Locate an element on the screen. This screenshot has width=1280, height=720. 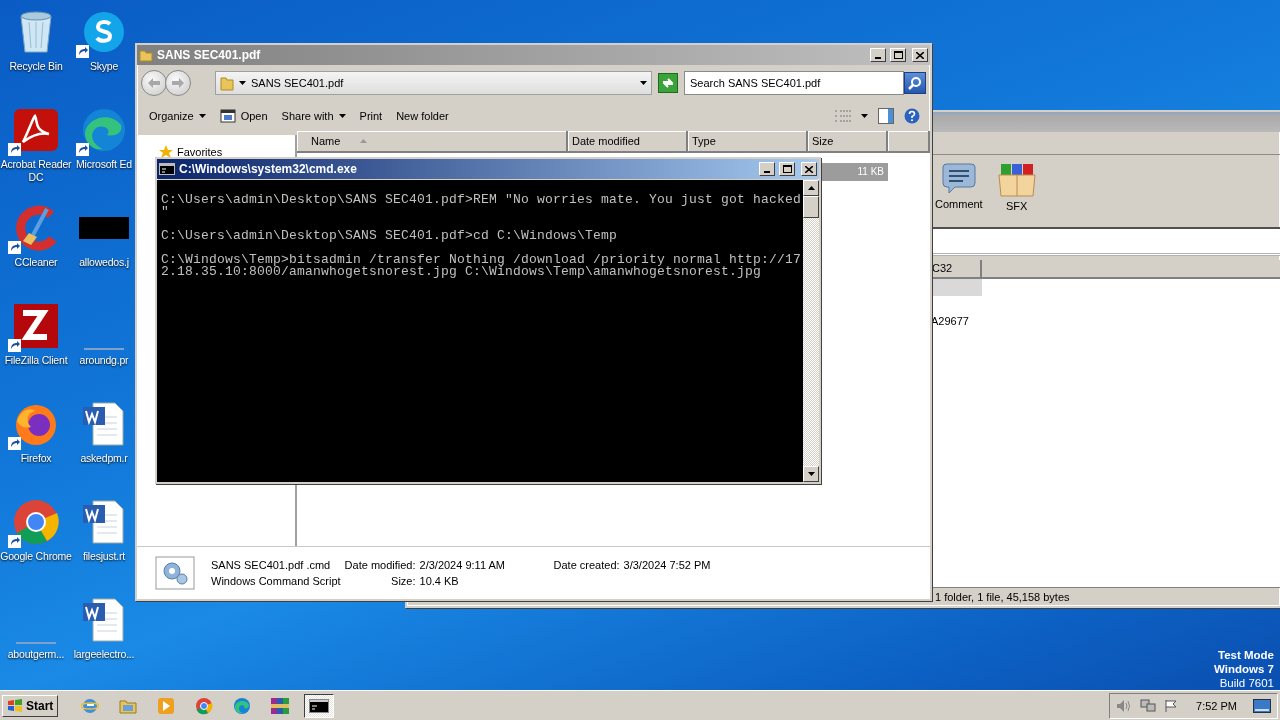
recycle-bin-icon is located at coordinates (36, 32).